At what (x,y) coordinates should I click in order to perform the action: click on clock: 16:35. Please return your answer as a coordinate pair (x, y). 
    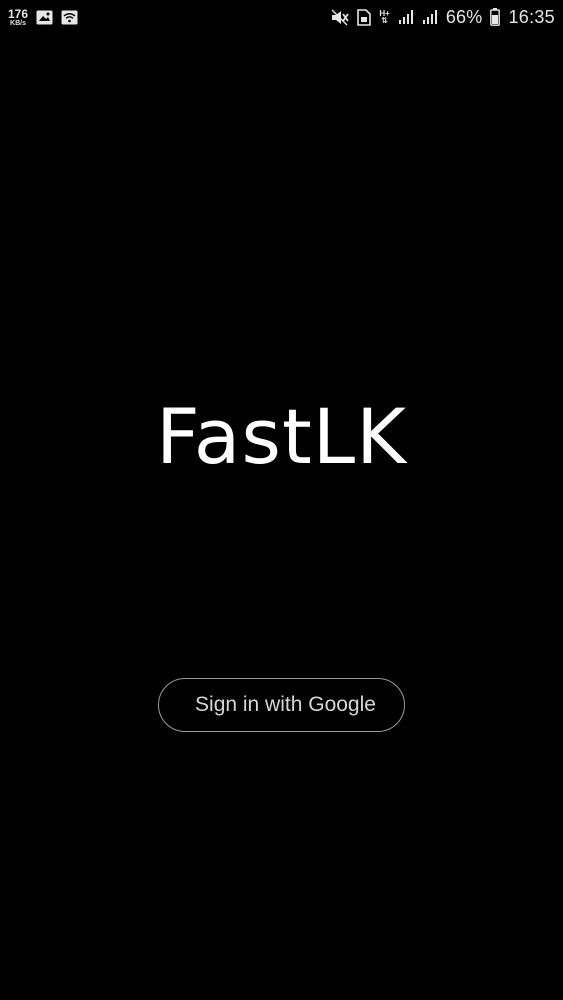
    Looking at the image, I should click on (531, 16).